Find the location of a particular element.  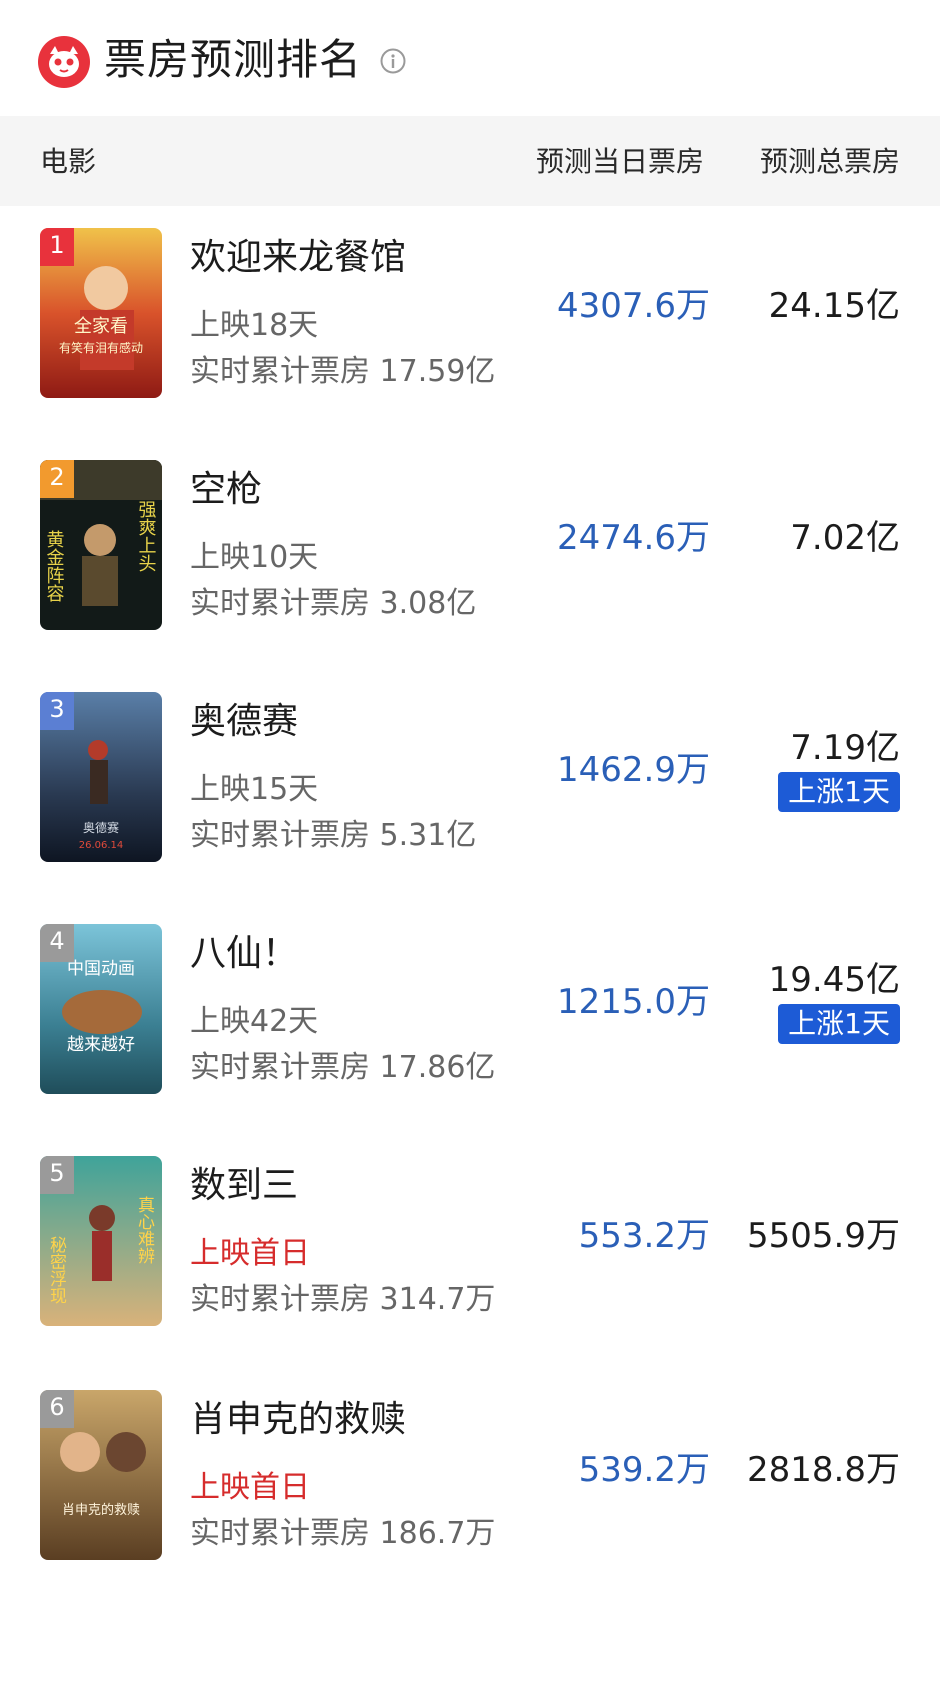

release-days: 上映15天 is located at coordinates (254, 789).